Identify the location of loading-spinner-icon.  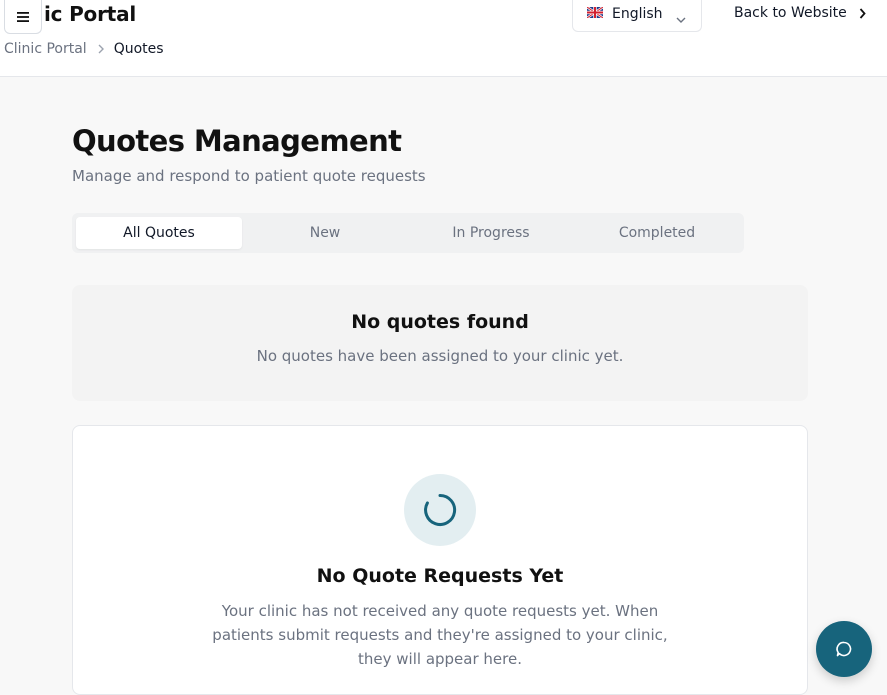
(440, 509).